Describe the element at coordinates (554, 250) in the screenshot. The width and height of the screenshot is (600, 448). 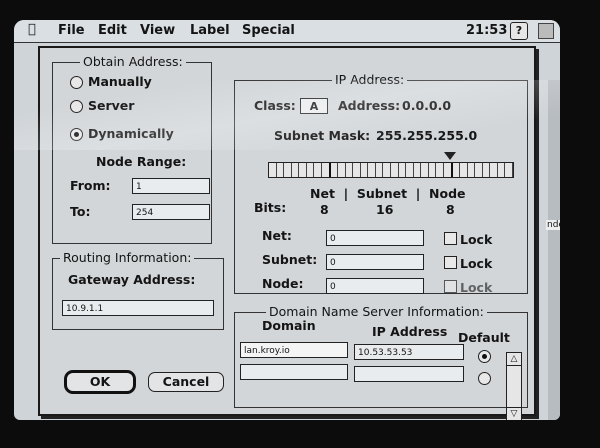
I see `desktop-window-fragment` at that location.